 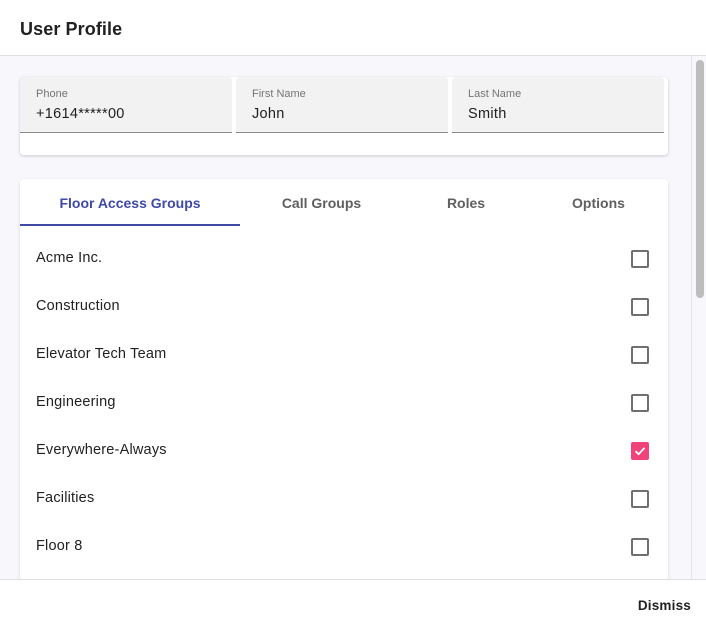 I want to click on list-item: Facilities, so click(x=344, y=499).